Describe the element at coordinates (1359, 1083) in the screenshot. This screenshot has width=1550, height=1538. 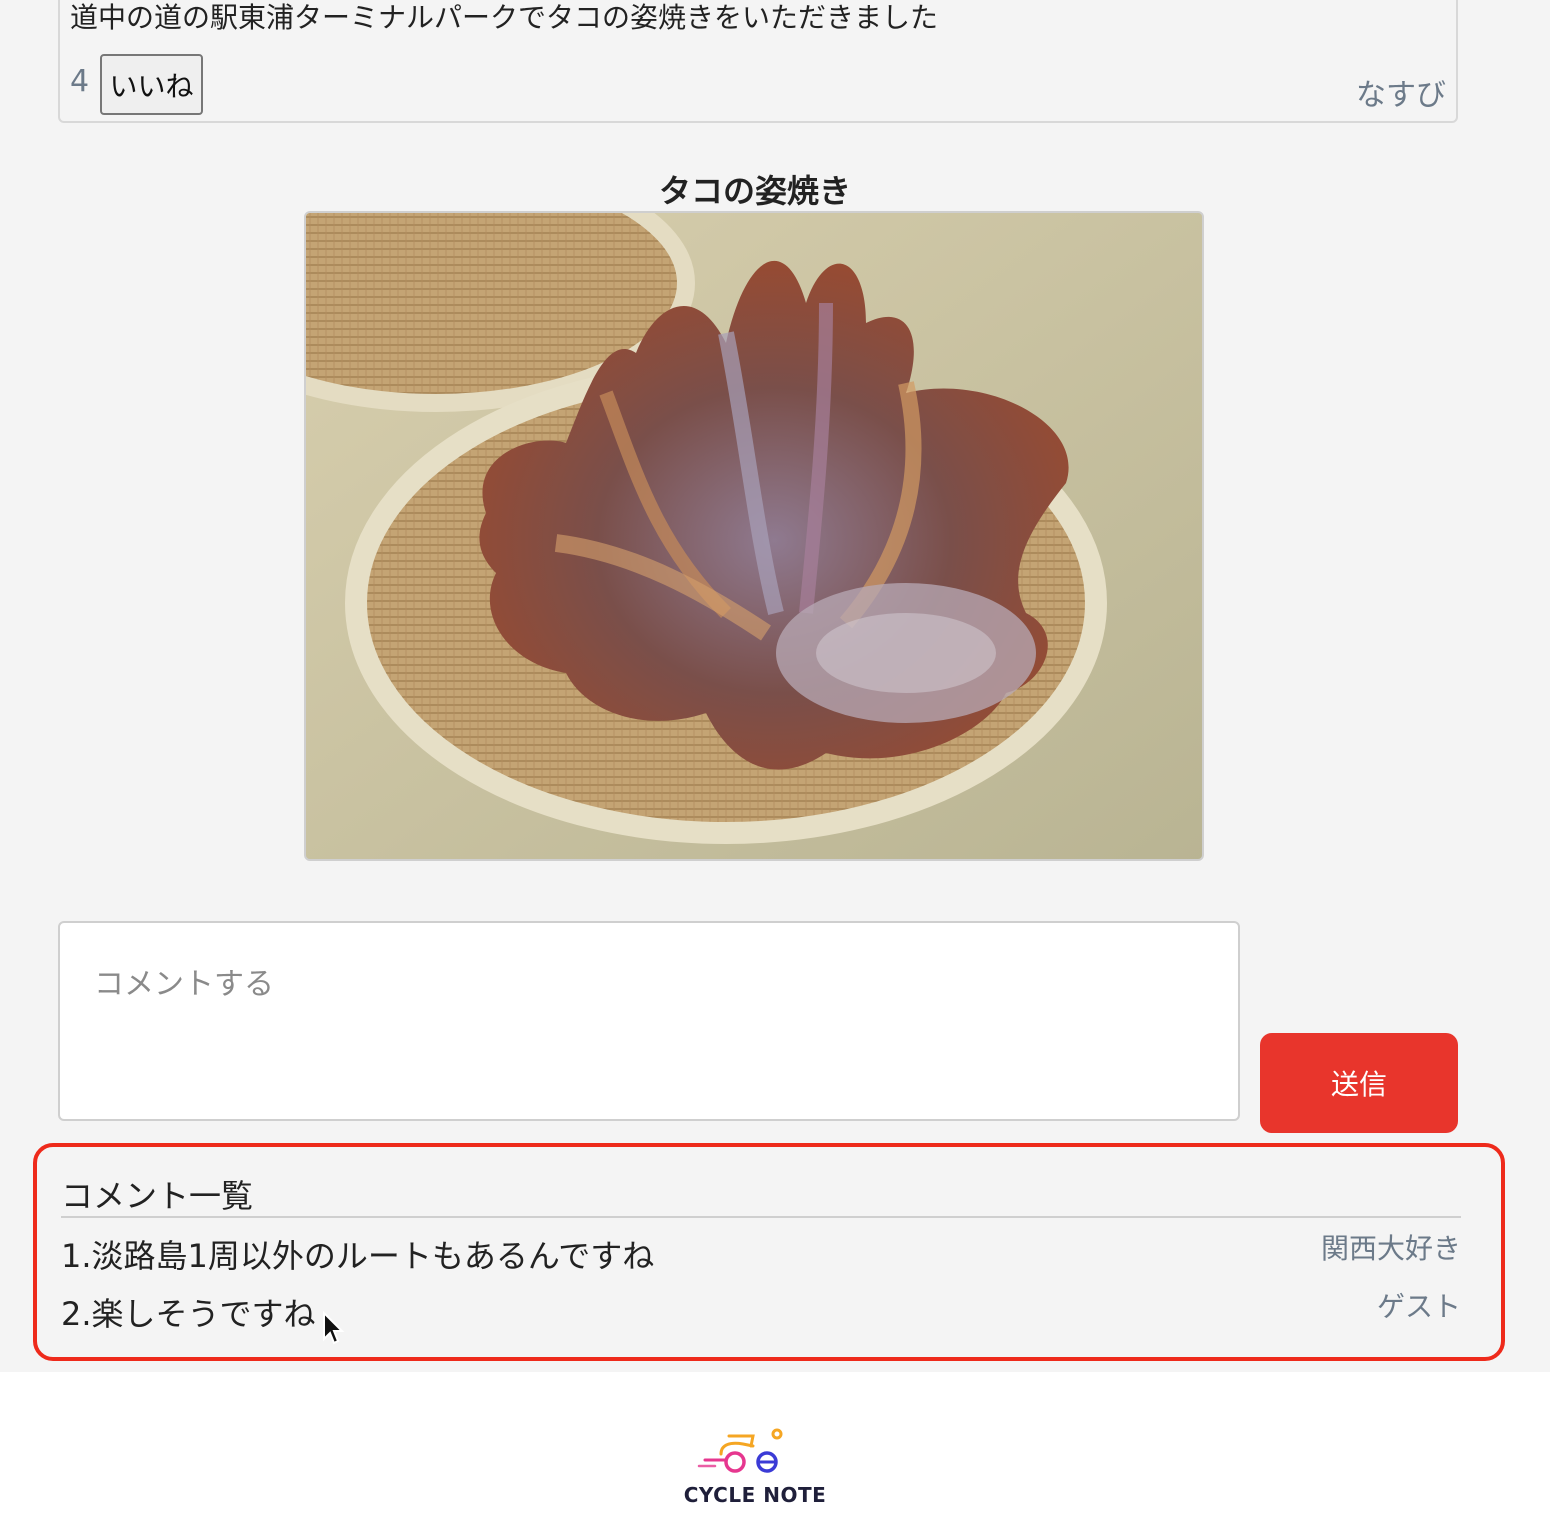
I see `send-button: 送信` at that location.